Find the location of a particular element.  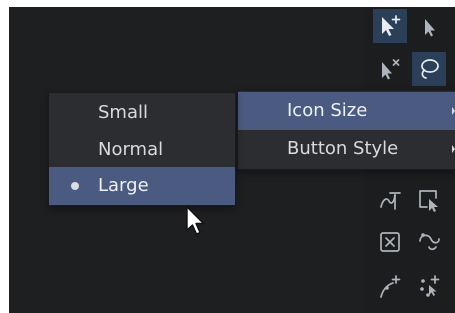

move-points-icon is located at coordinates (430, 286).